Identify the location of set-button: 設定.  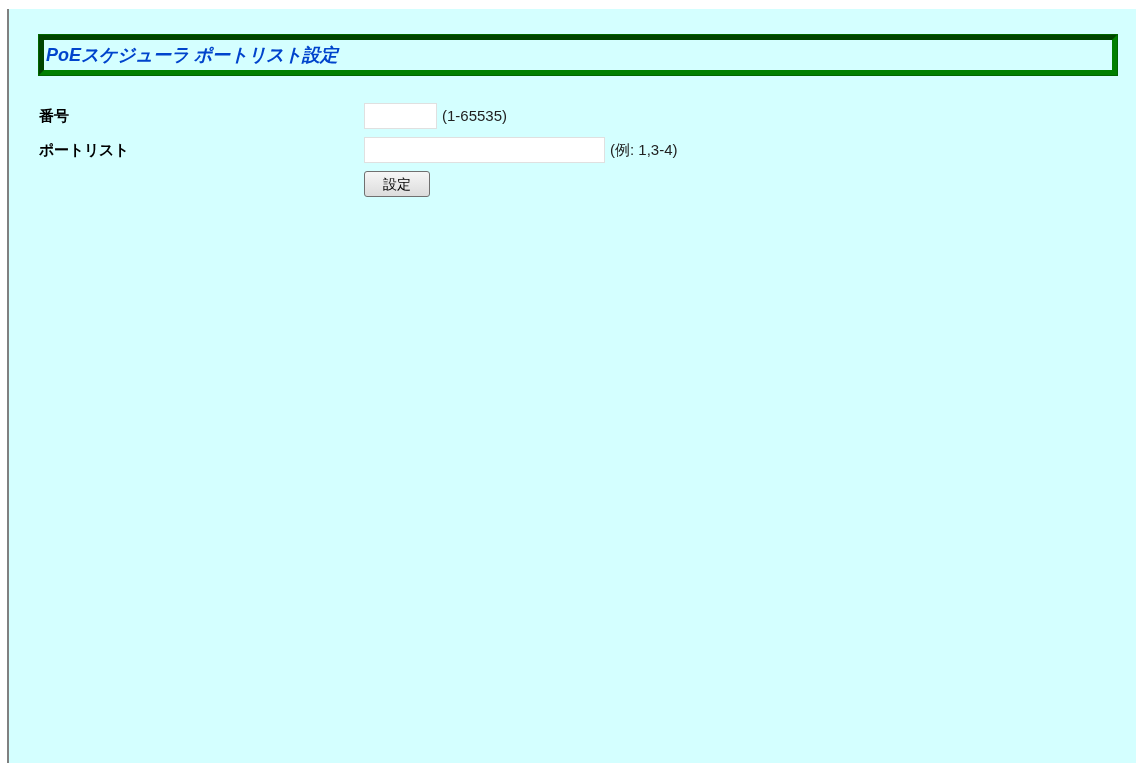
(397, 184).